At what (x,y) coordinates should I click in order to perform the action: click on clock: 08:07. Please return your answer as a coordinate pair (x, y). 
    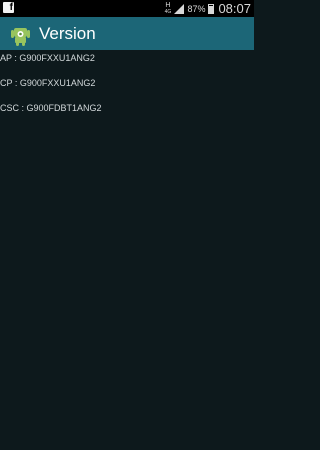
    Looking at the image, I should click on (234, 8).